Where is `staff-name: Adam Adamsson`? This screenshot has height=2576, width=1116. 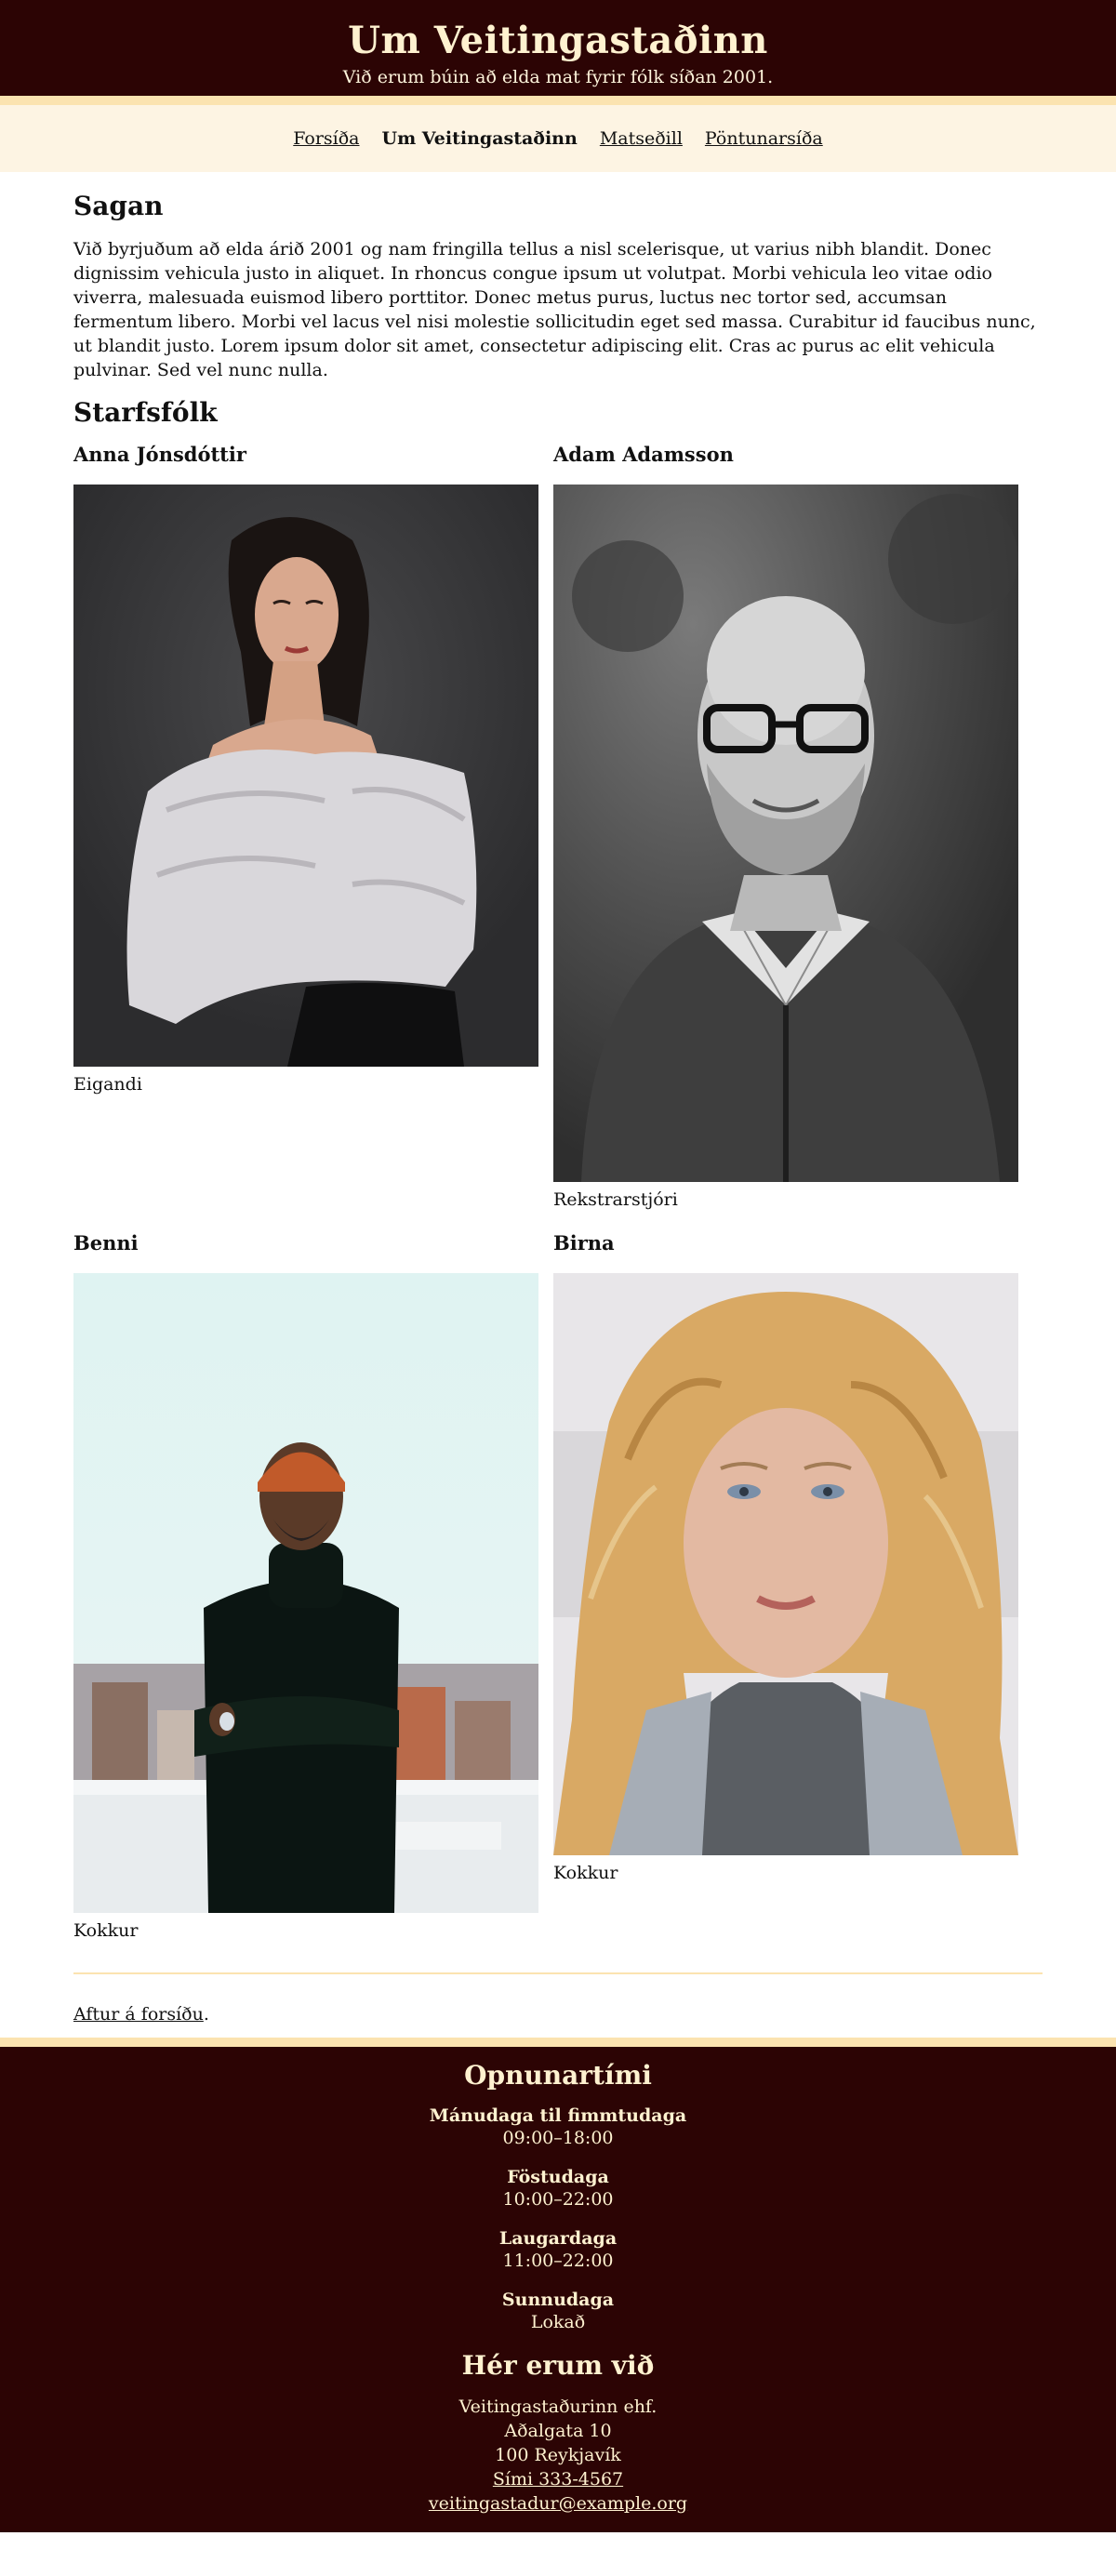
staff-name: Adam Adamsson is located at coordinates (643, 454).